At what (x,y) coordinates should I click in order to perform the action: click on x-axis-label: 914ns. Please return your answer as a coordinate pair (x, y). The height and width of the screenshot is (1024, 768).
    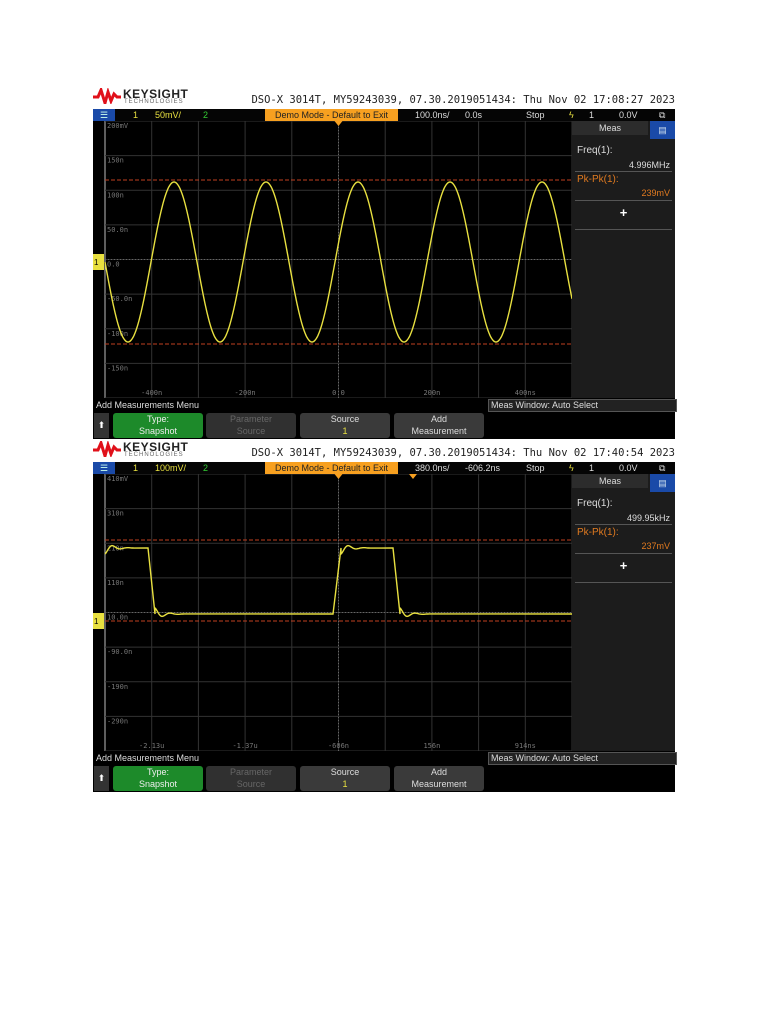
    Looking at the image, I should click on (525, 746).